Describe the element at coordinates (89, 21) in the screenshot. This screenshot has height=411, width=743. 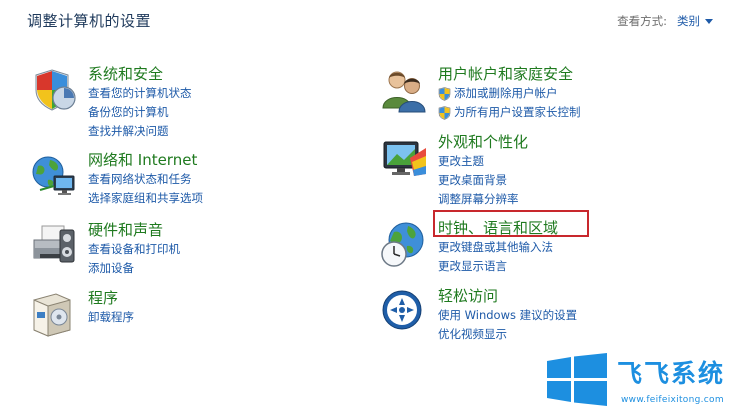
I see `page-title: 调整计算机的设置` at that location.